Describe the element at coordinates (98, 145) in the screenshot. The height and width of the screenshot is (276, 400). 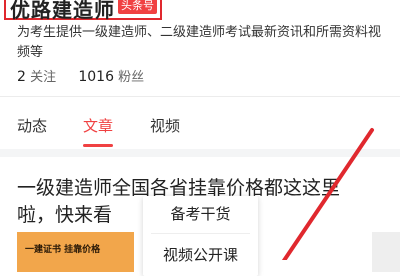
I see `active-tab-indicator` at that location.